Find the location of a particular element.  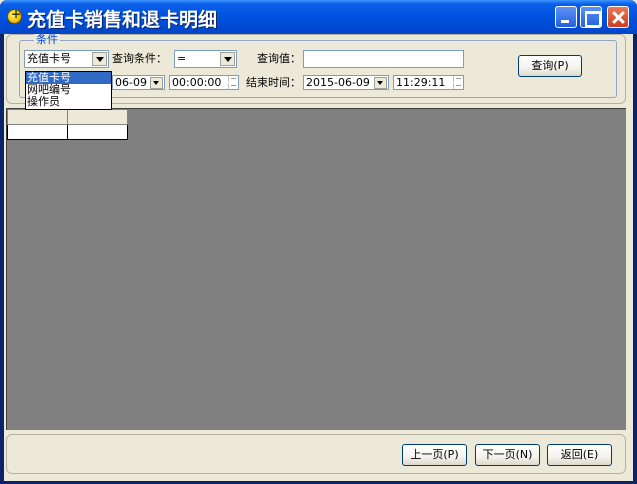

query-value-label: 查询值： is located at coordinates (279, 58).